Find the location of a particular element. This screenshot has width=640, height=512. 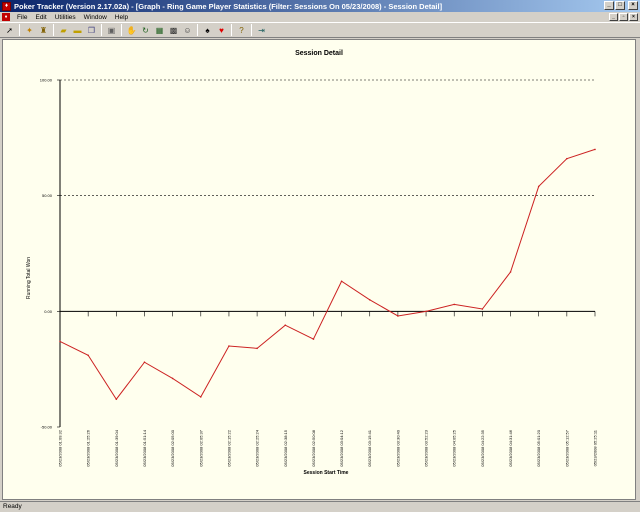

x-tick-label: 05/23/2008 02:15:22 is located at coordinates (228, 447).